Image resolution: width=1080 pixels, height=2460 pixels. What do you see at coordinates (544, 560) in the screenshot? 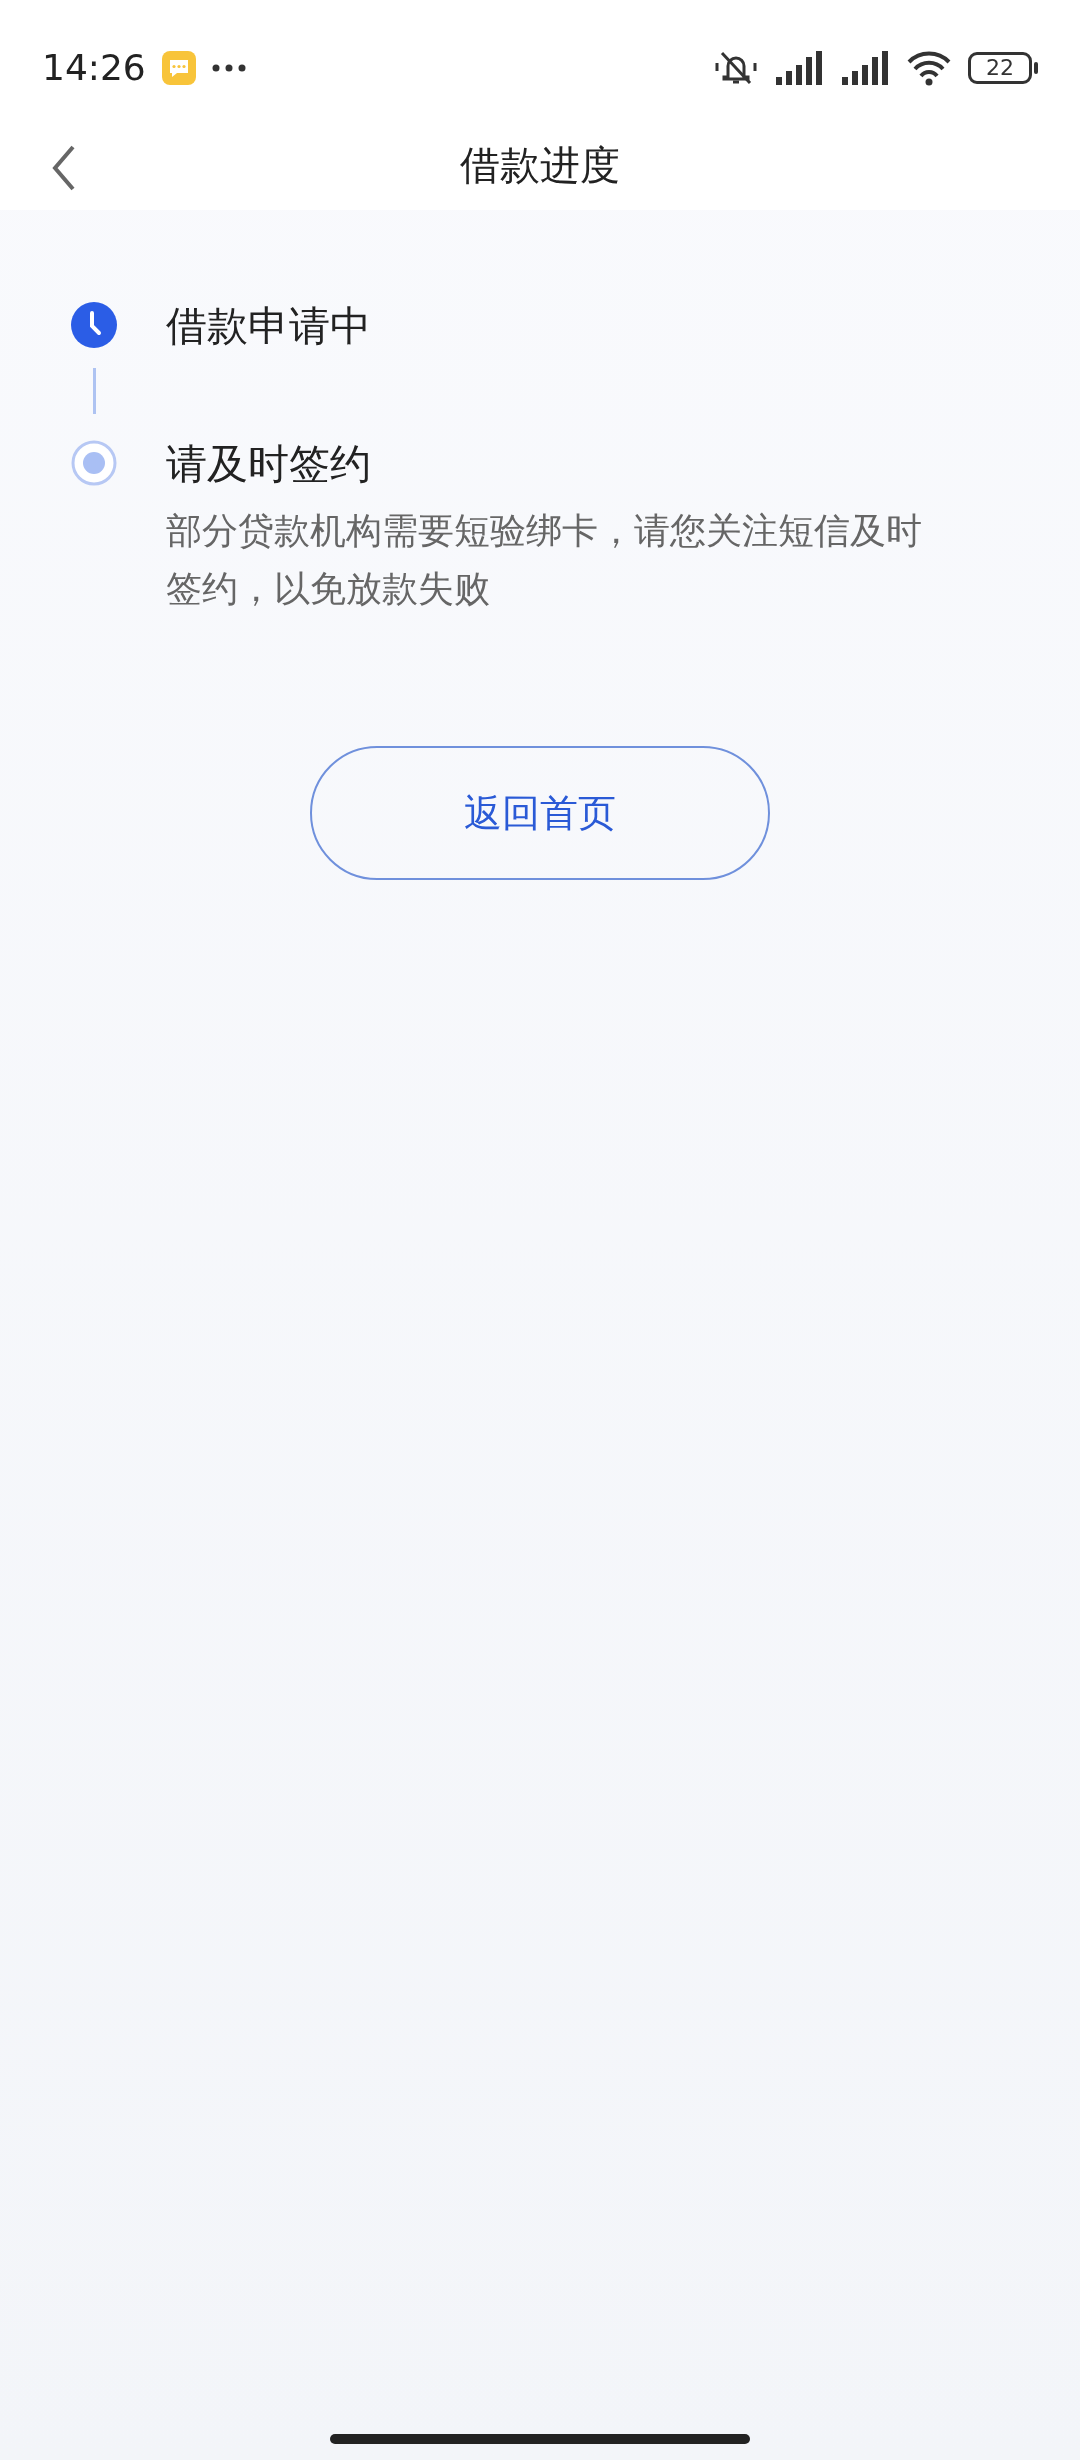
I see `step-description: 部分贷款机构需要短验绑卡，请您关注短信及时签约，以免放款失败` at bounding box center [544, 560].